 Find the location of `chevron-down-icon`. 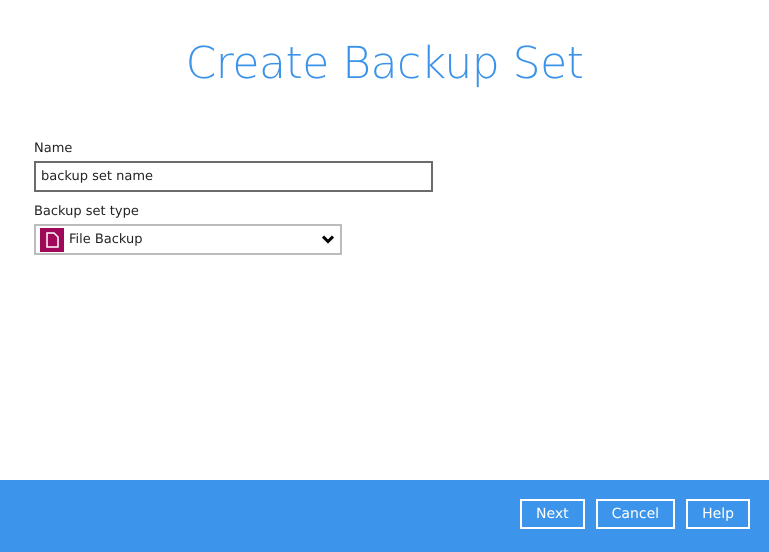

chevron-down-icon is located at coordinates (328, 239).